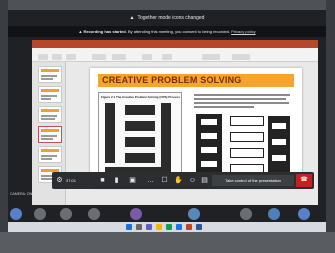  What do you see at coordinates (179, 227) in the screenshot?
I see `edge-icon` at bounding box center [179, 227].